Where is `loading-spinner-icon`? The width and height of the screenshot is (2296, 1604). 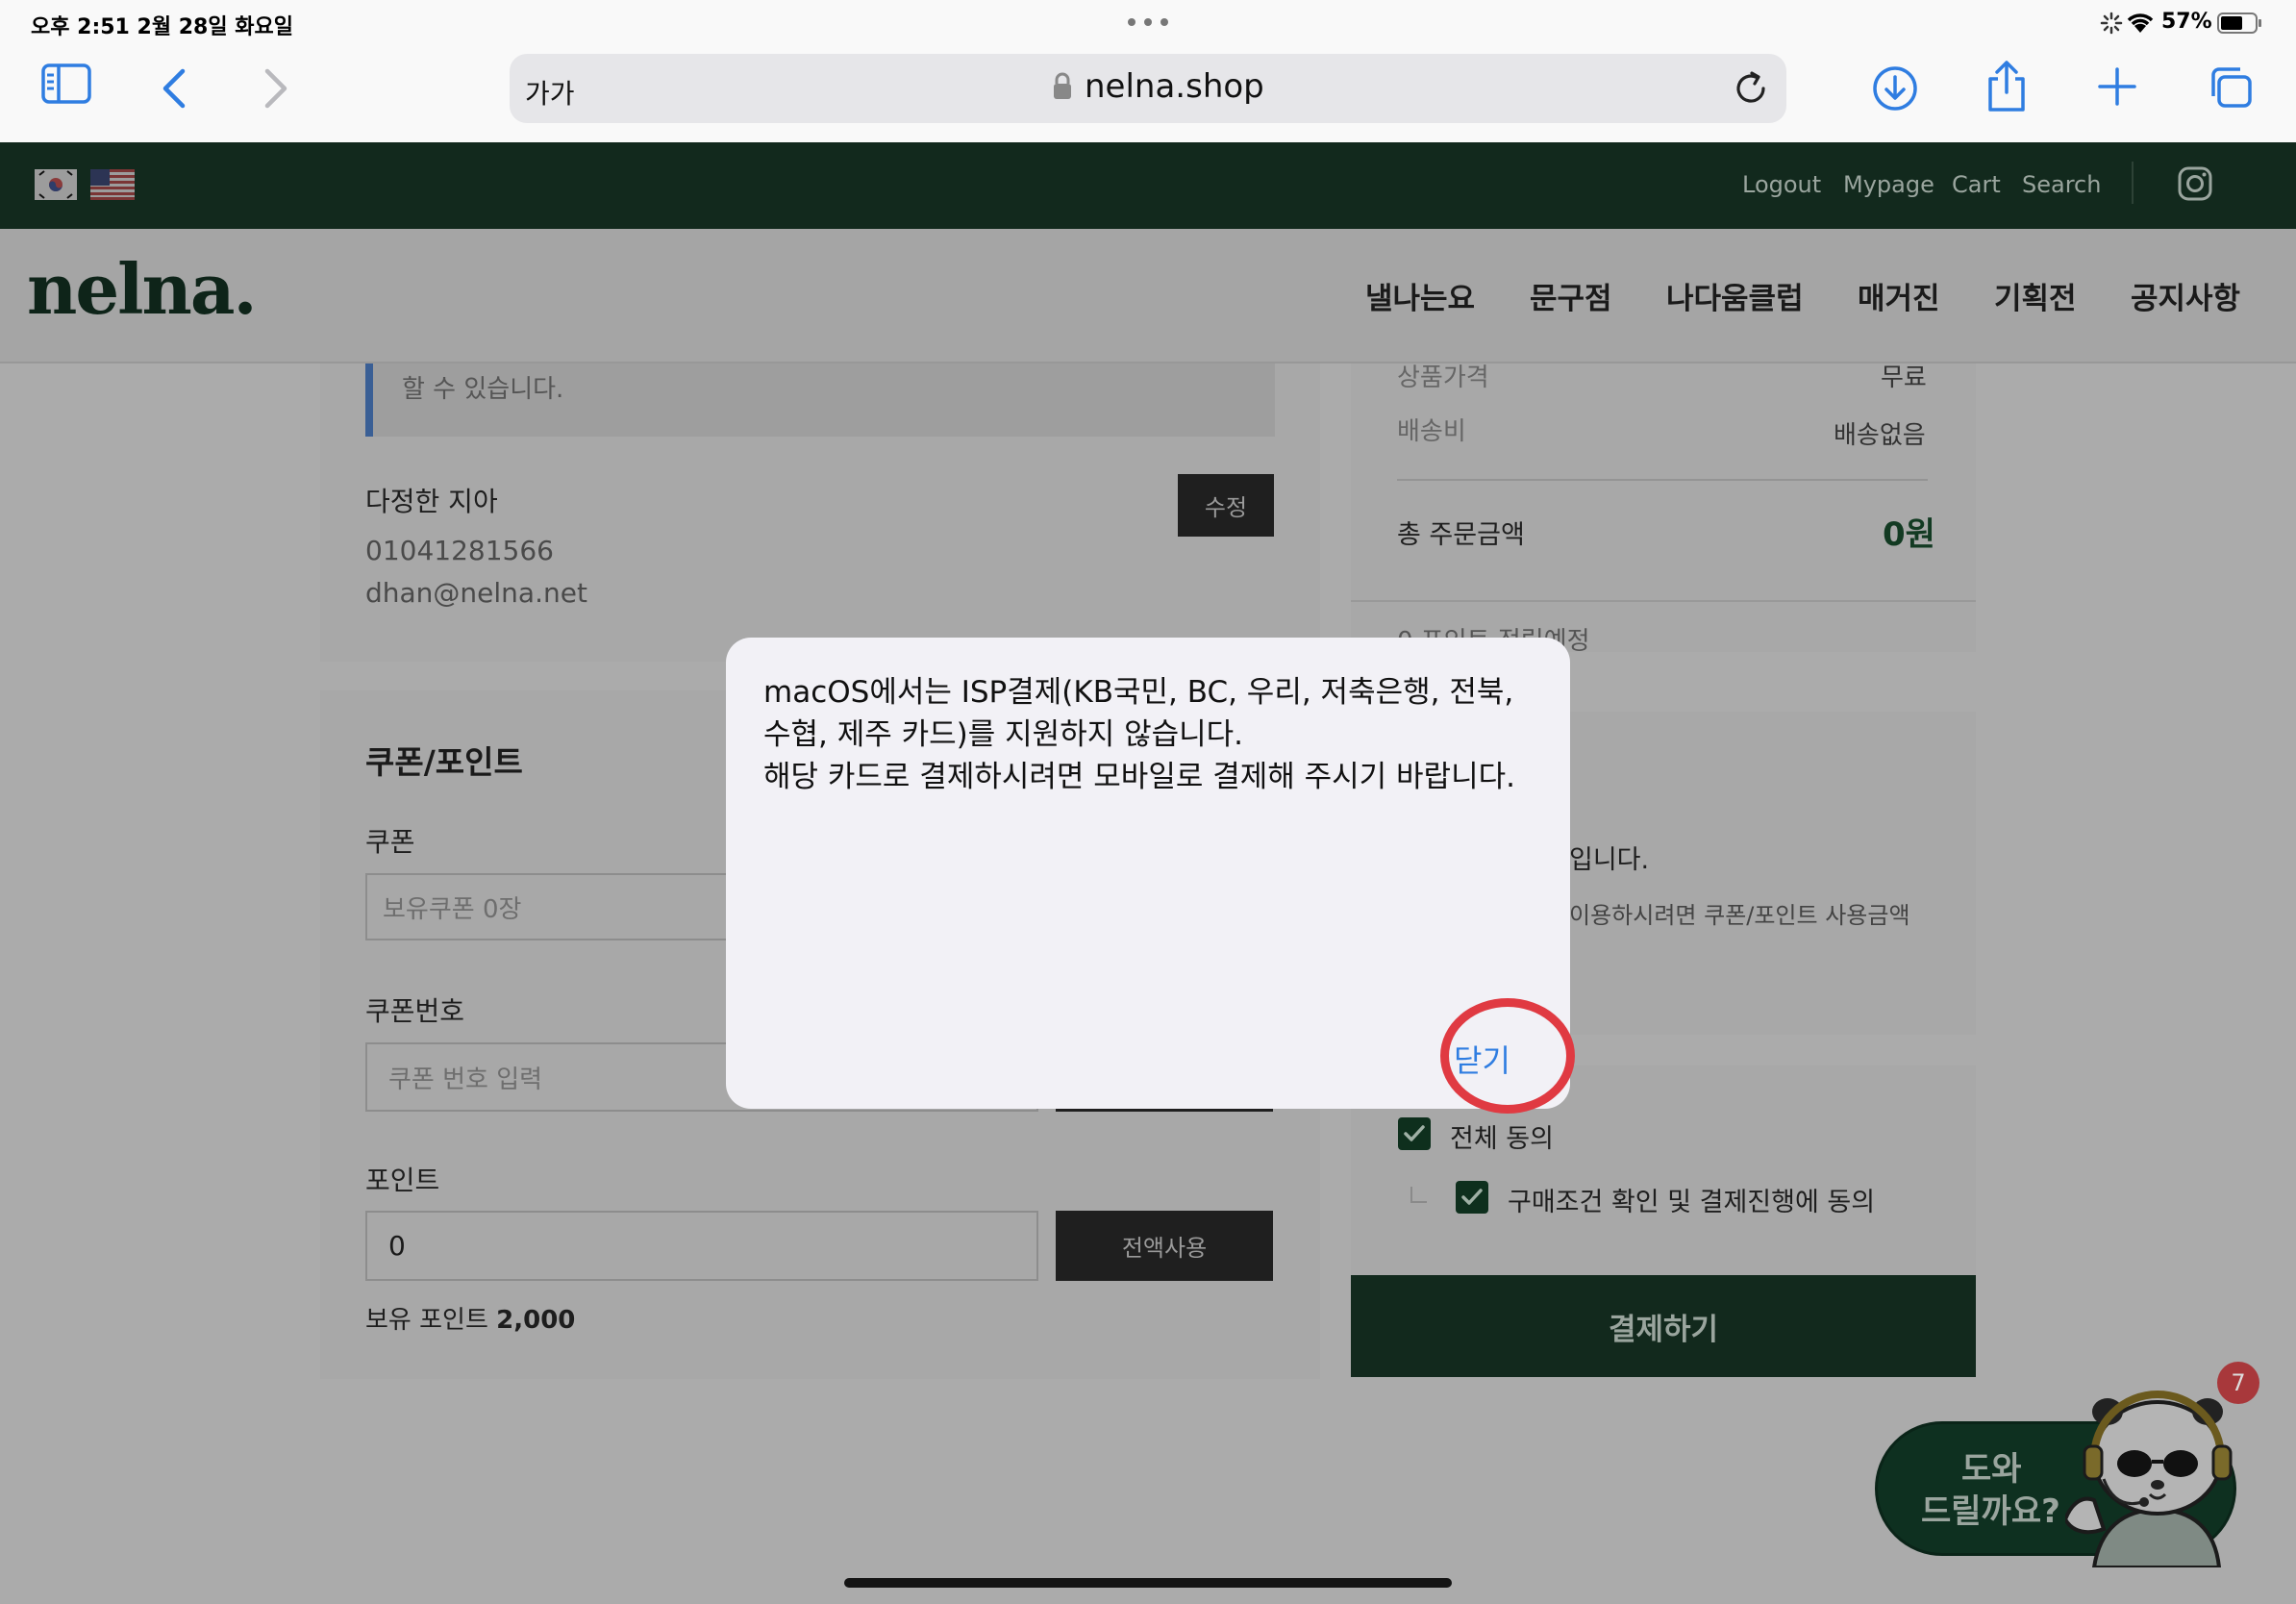 loading-spinner-icon is located at coordinates (2111, 23).